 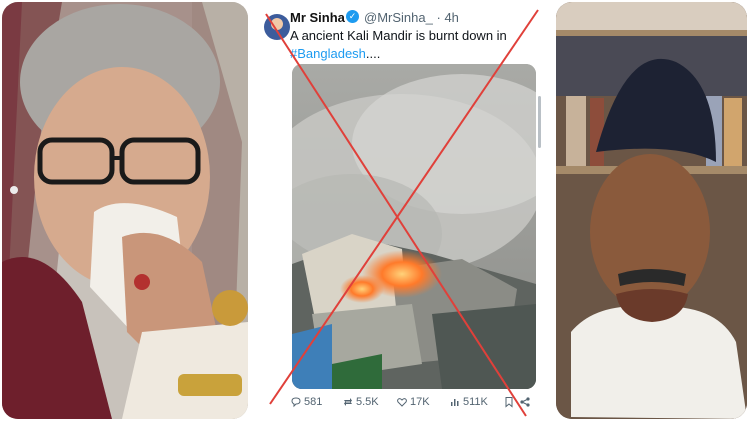 I want to click on retweet-button: 5.5K, so click(x=360, y=402).